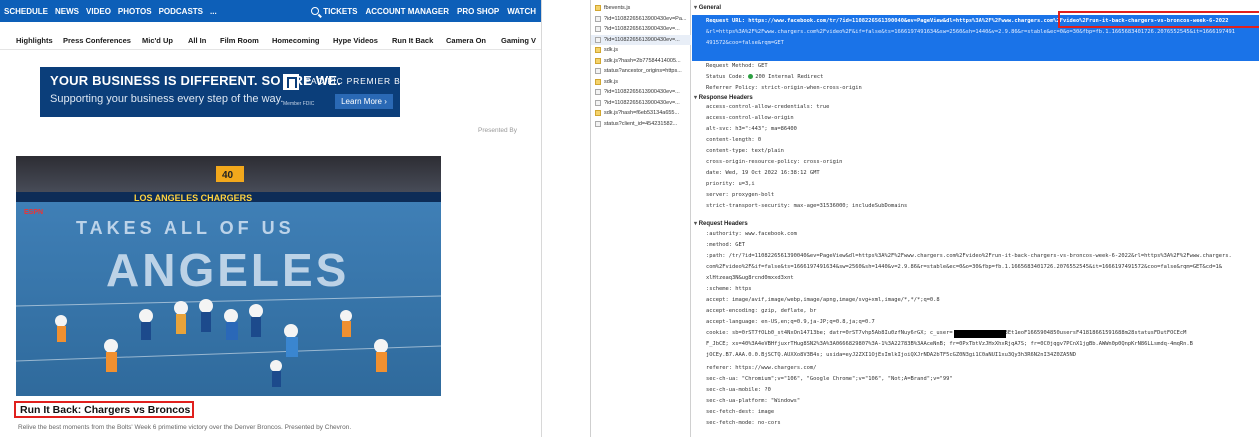 Image resolution: width=1259 pixels, height=437 pixels. What do you see at coordinates (157, 40) in the screenshot?
I see `subnav-micd-up: Mic'd Up` at bounding box center [157, 40].